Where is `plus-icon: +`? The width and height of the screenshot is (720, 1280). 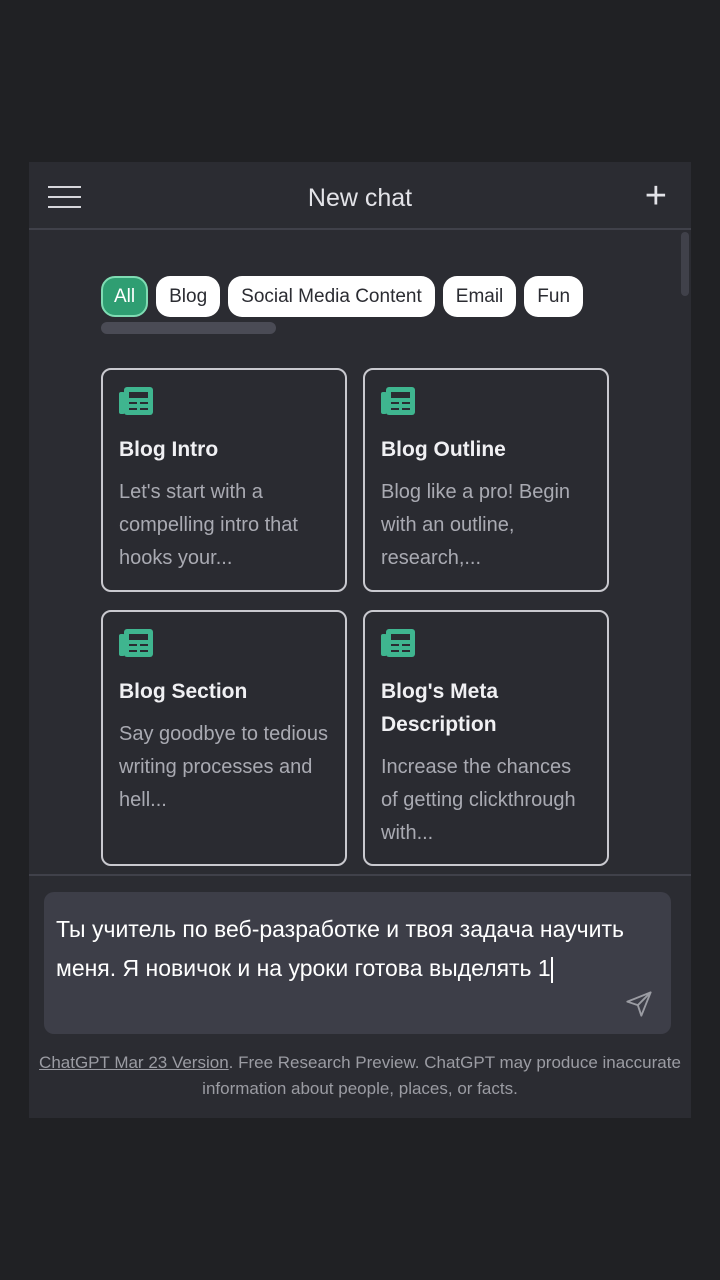
plus-icon: + is located at coordinates (656, 196).